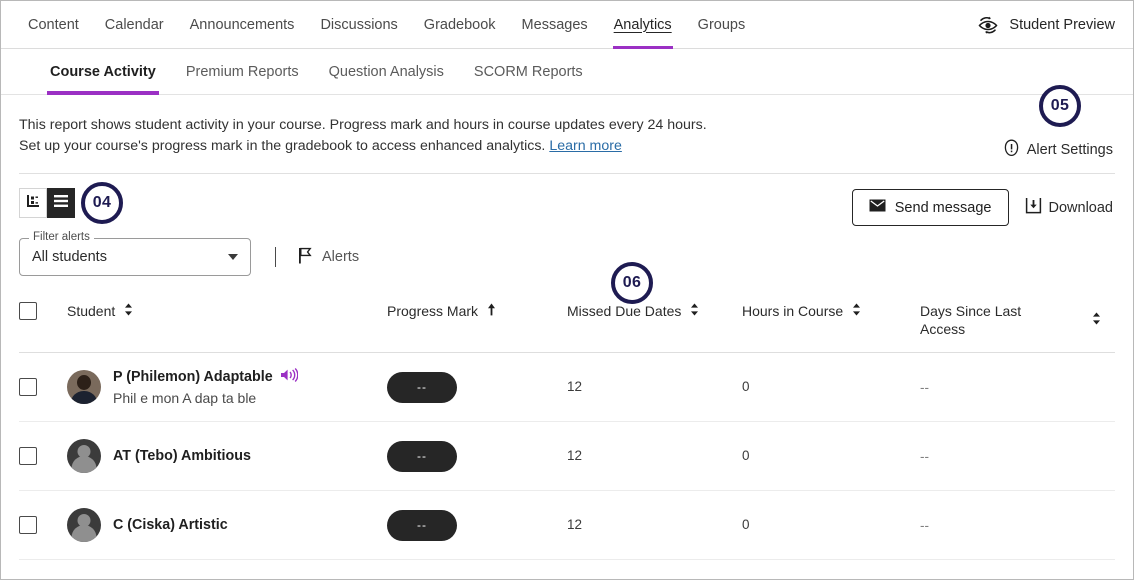 The width and height of the screenshot is (1134, 580). Describe the element at coordinates (585, 146) in the screenshot. I see `learn-more-link: Learn more` at that location.